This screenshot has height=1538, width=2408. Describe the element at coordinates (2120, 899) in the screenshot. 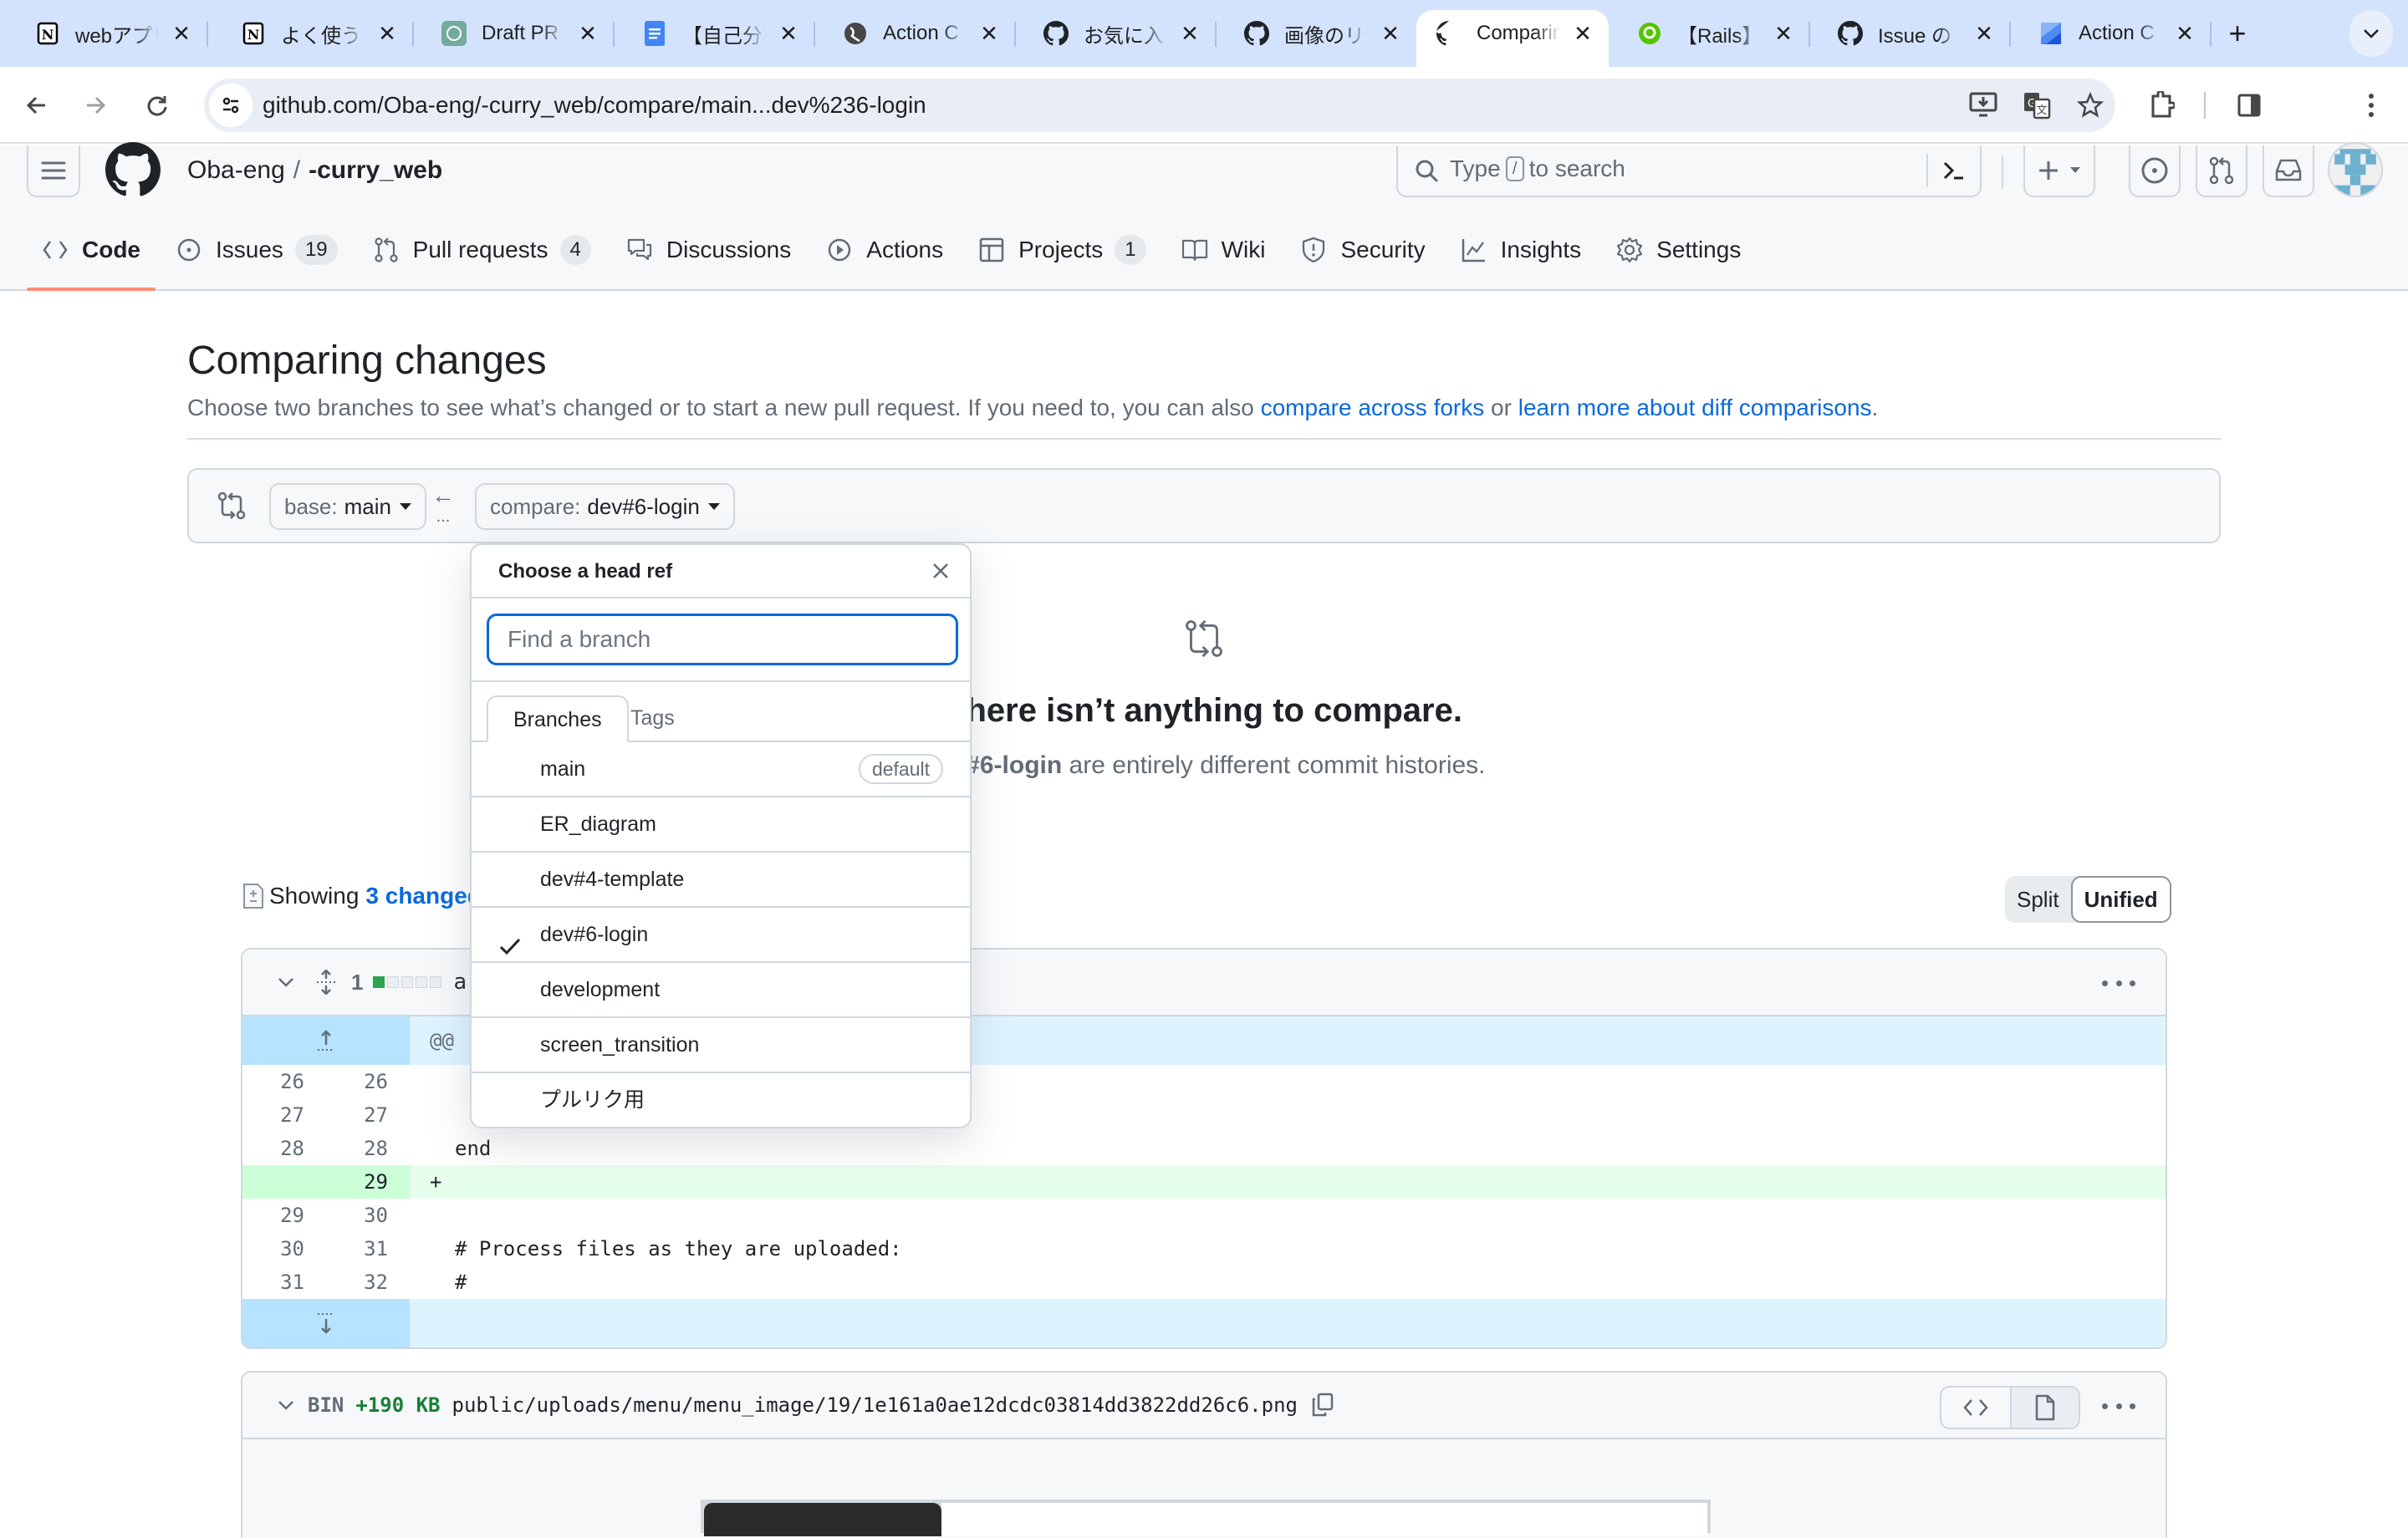

I see `unified-view-option: Unified` at that location.